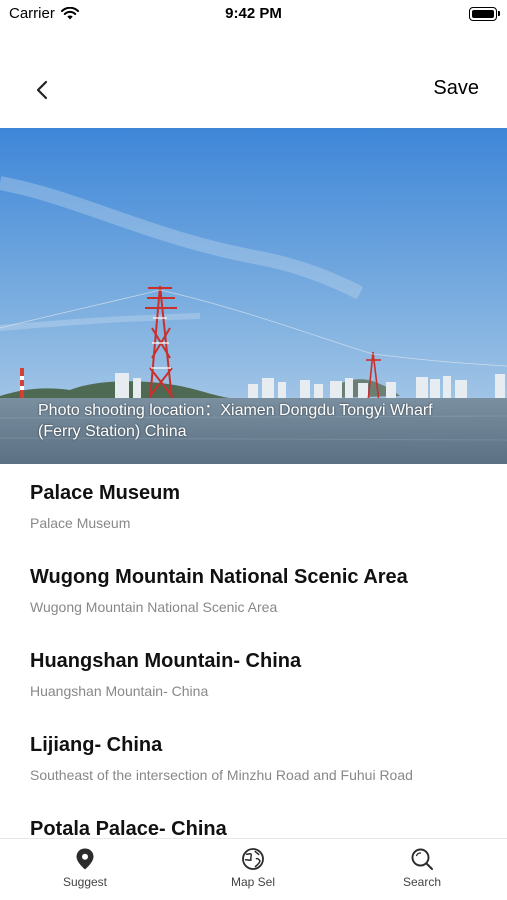 The width and height of the screenshot is (507, 900). What do you see at coordinates (253, 88) in the screenshot?
I see `nav-bar: Save` at bounding box center [253, 88].